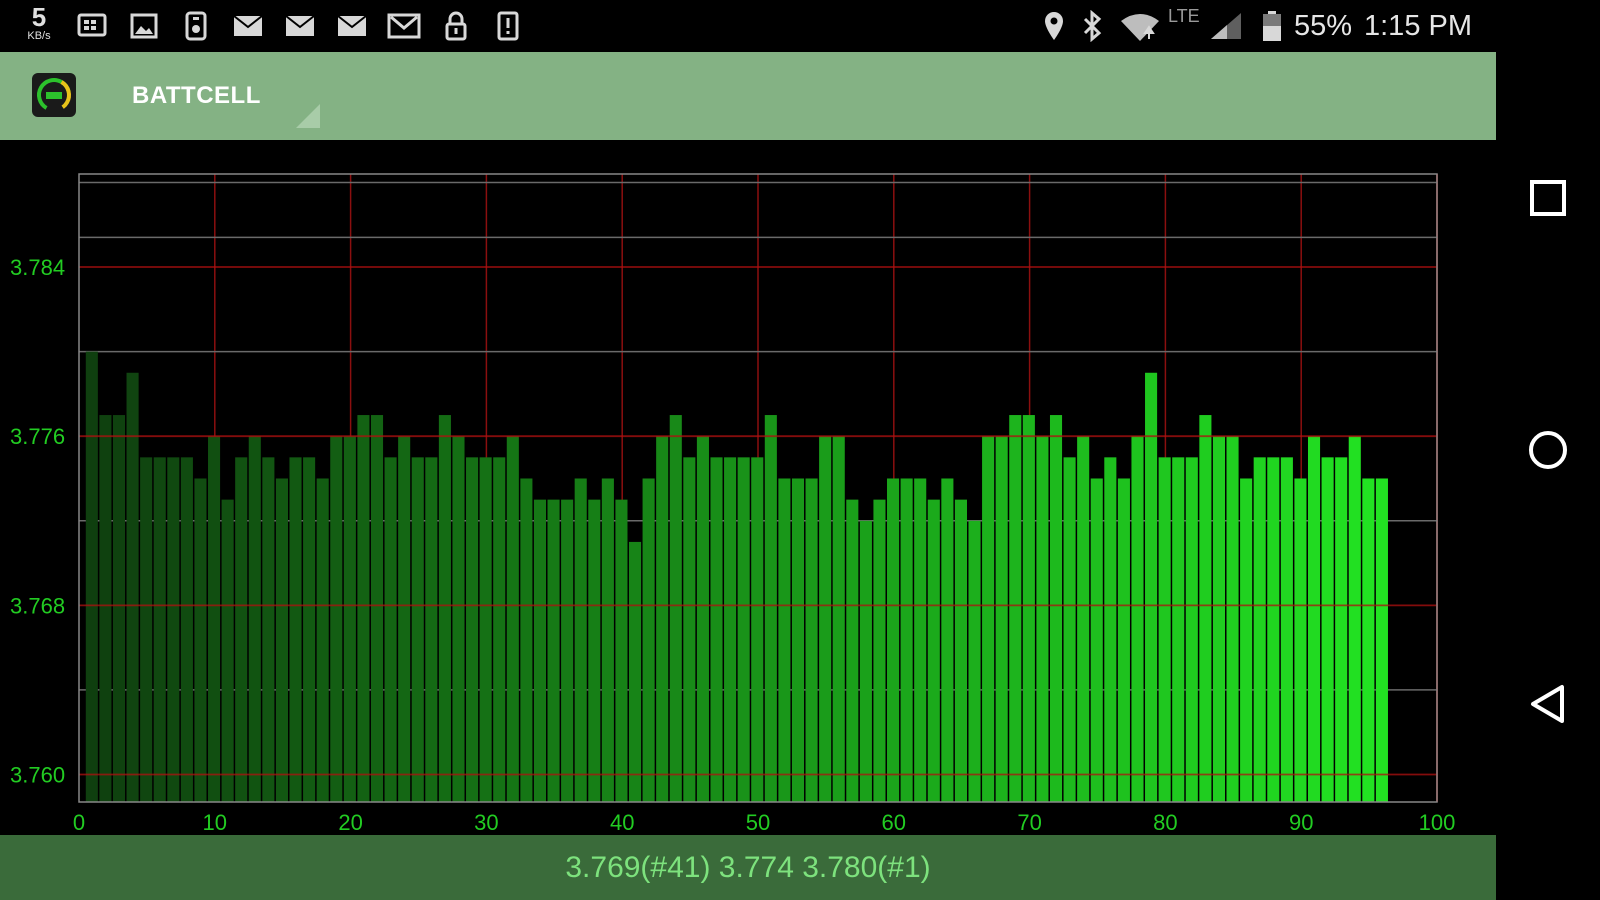  Describe the element at coordinates (622, 822) in the screenshot. I see `x-tick-label: 40` at that location.